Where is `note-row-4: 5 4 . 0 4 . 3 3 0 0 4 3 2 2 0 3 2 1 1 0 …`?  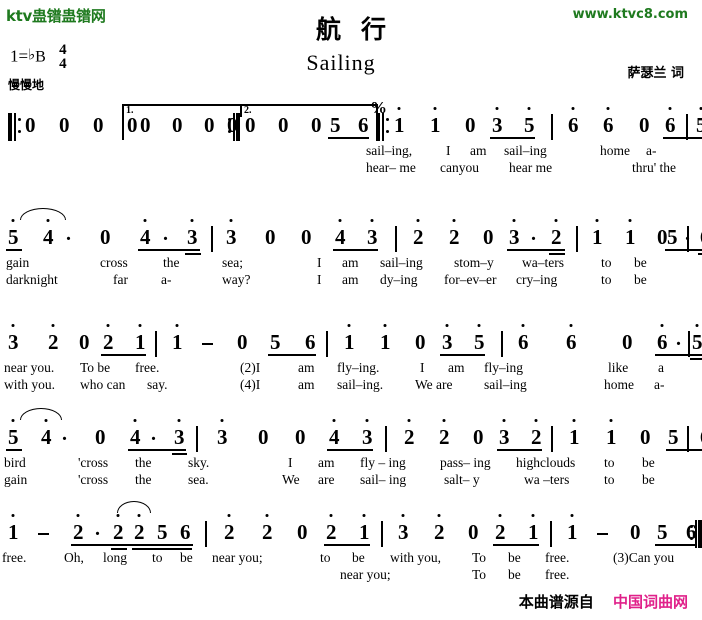
note-row-4: 5 4 . 0 4 . 3 3 0 0 4 3 2 2 0 3 2 1 1 0 … is located at coordinates (351, 432).